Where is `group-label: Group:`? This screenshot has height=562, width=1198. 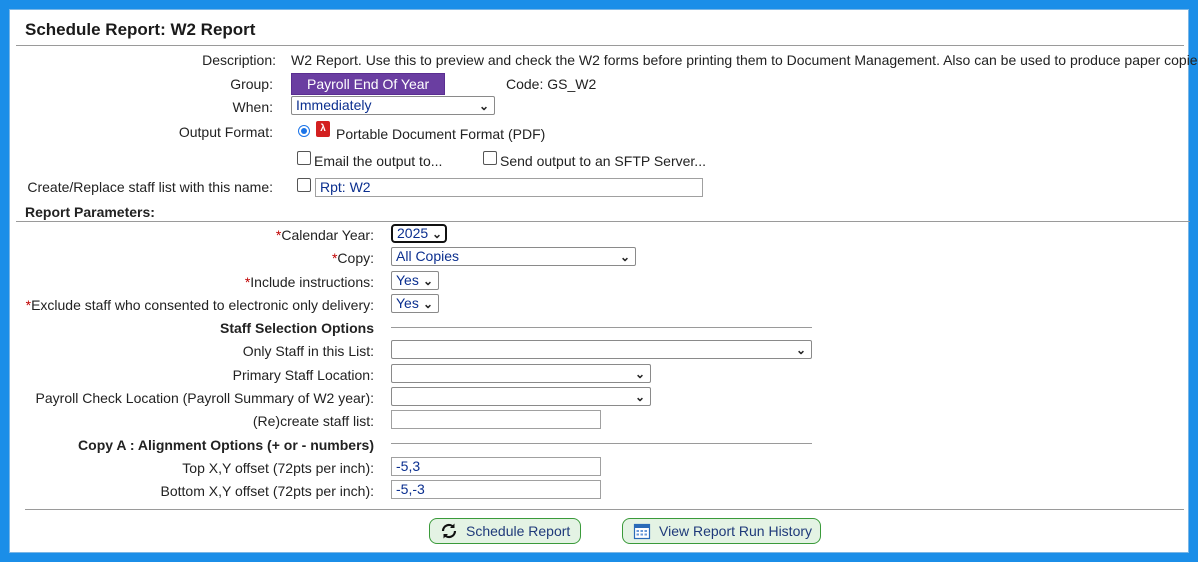
group-label: Group: is located at coordinates (251, 84).